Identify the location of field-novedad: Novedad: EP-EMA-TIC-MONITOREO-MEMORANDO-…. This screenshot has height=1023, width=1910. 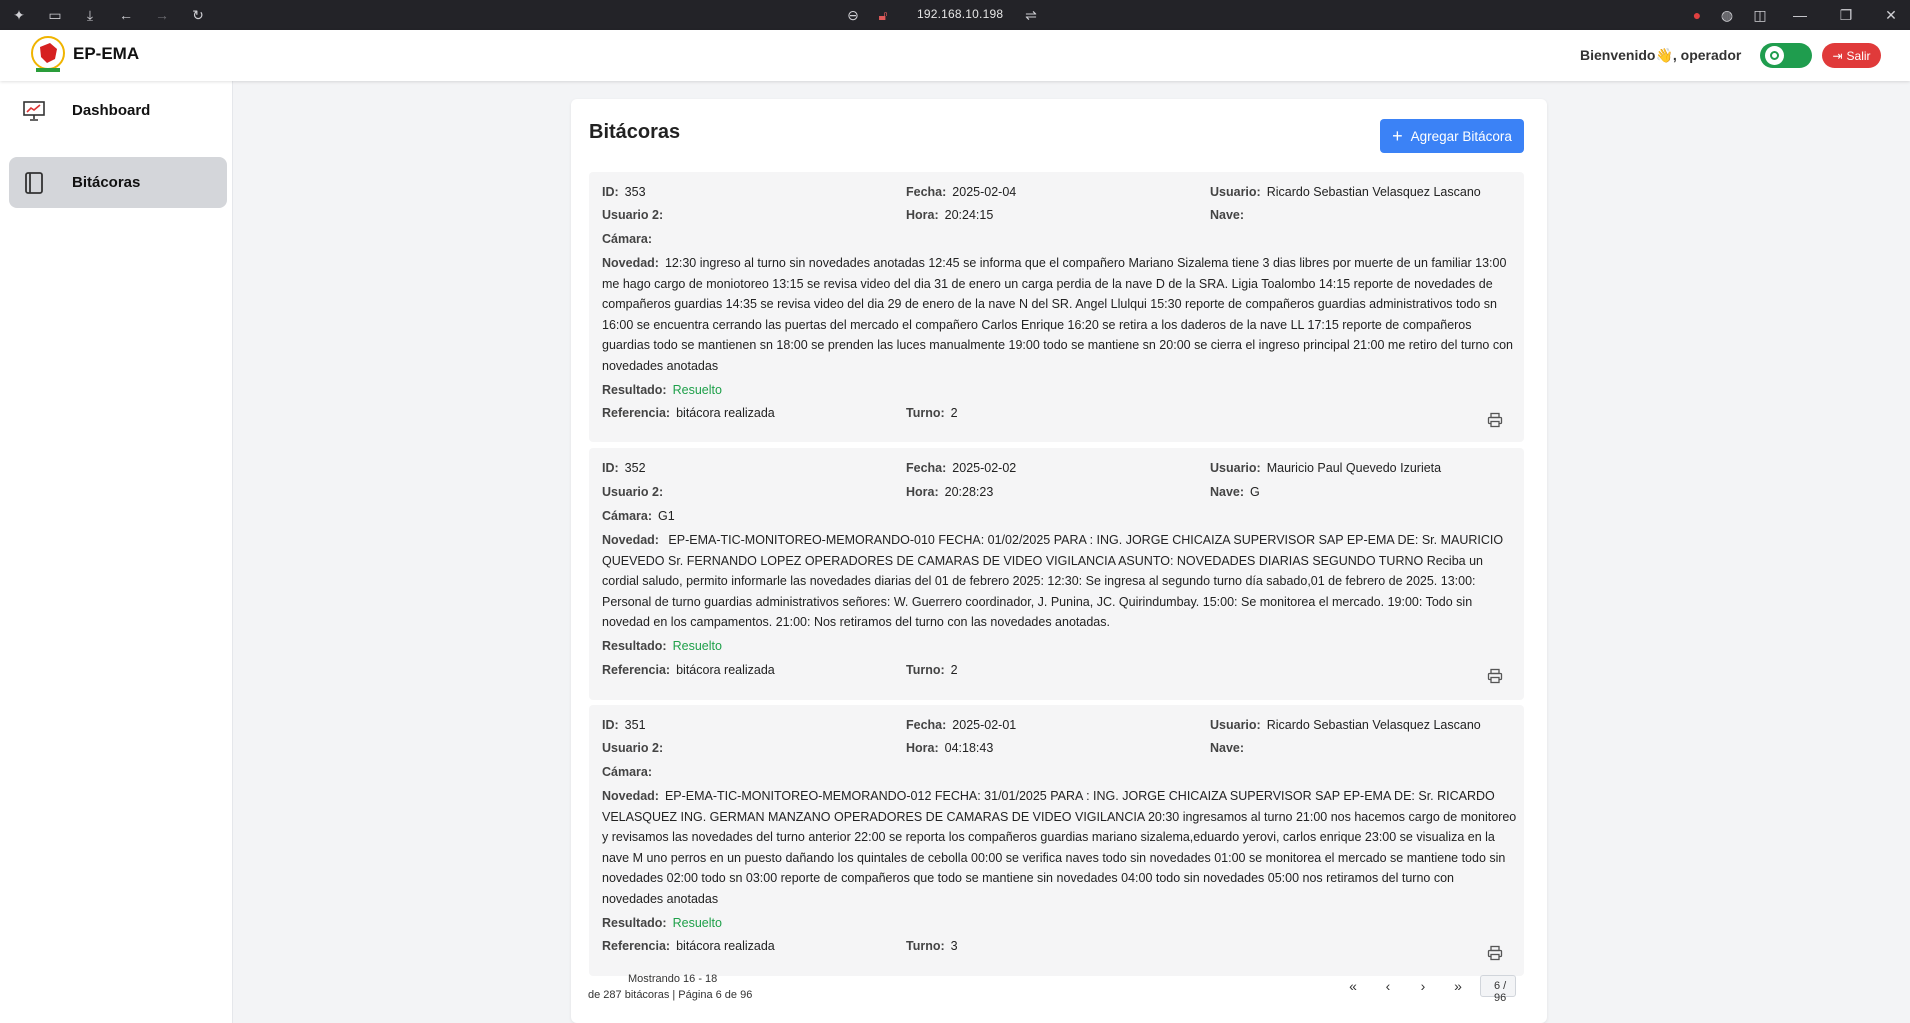
(1053, 581).